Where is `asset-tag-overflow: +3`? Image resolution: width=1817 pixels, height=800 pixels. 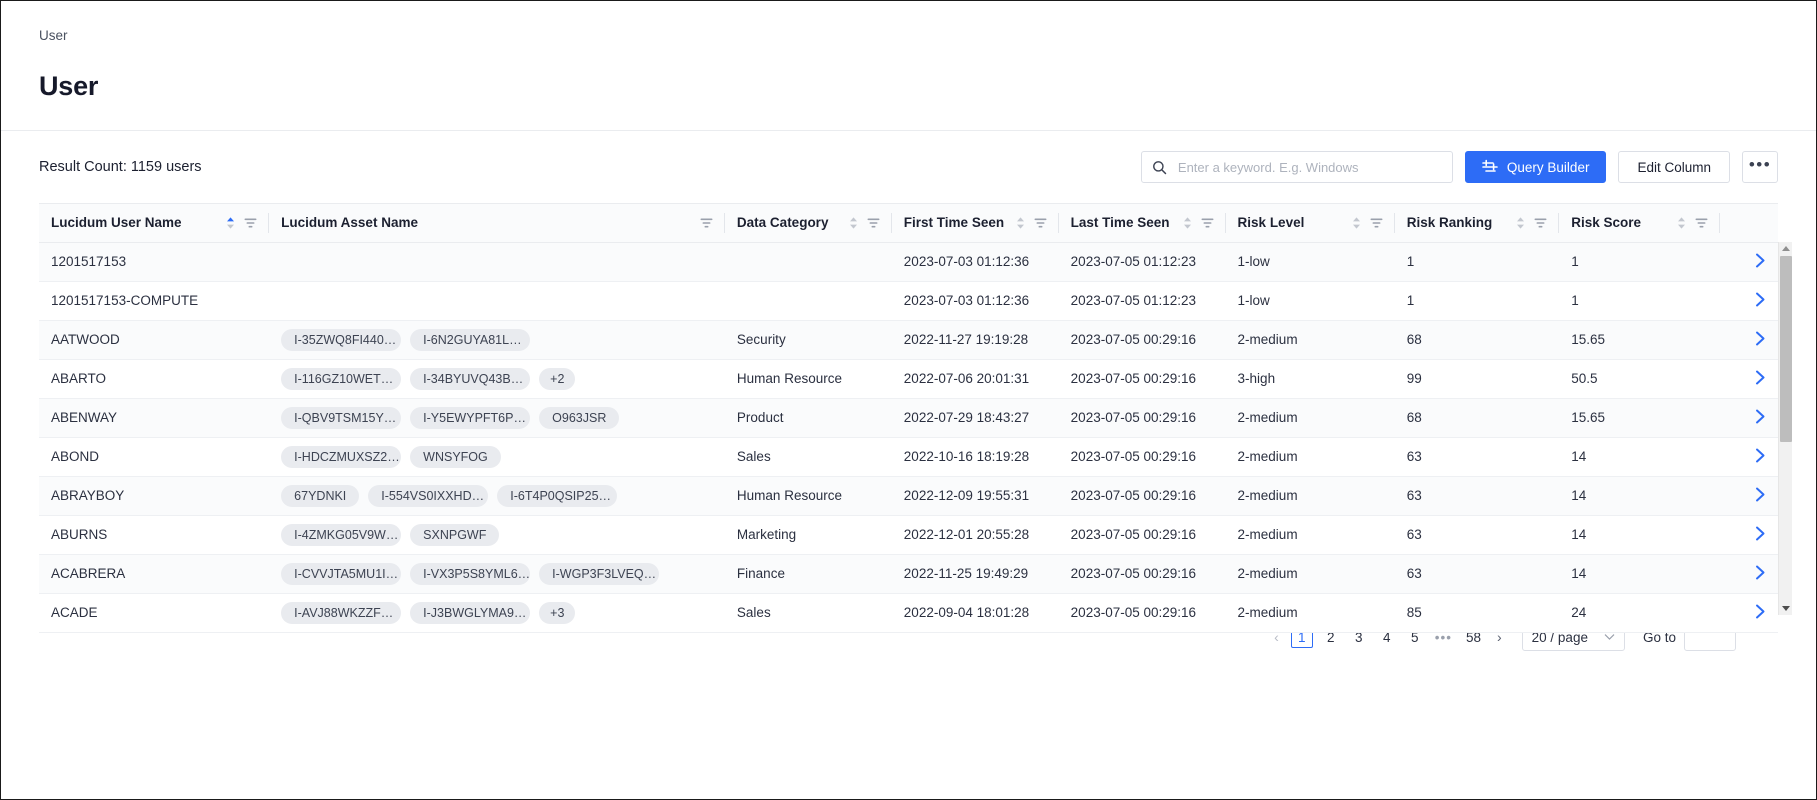 asset-tag-overflow: +3 is located at coordinates (557, 612).